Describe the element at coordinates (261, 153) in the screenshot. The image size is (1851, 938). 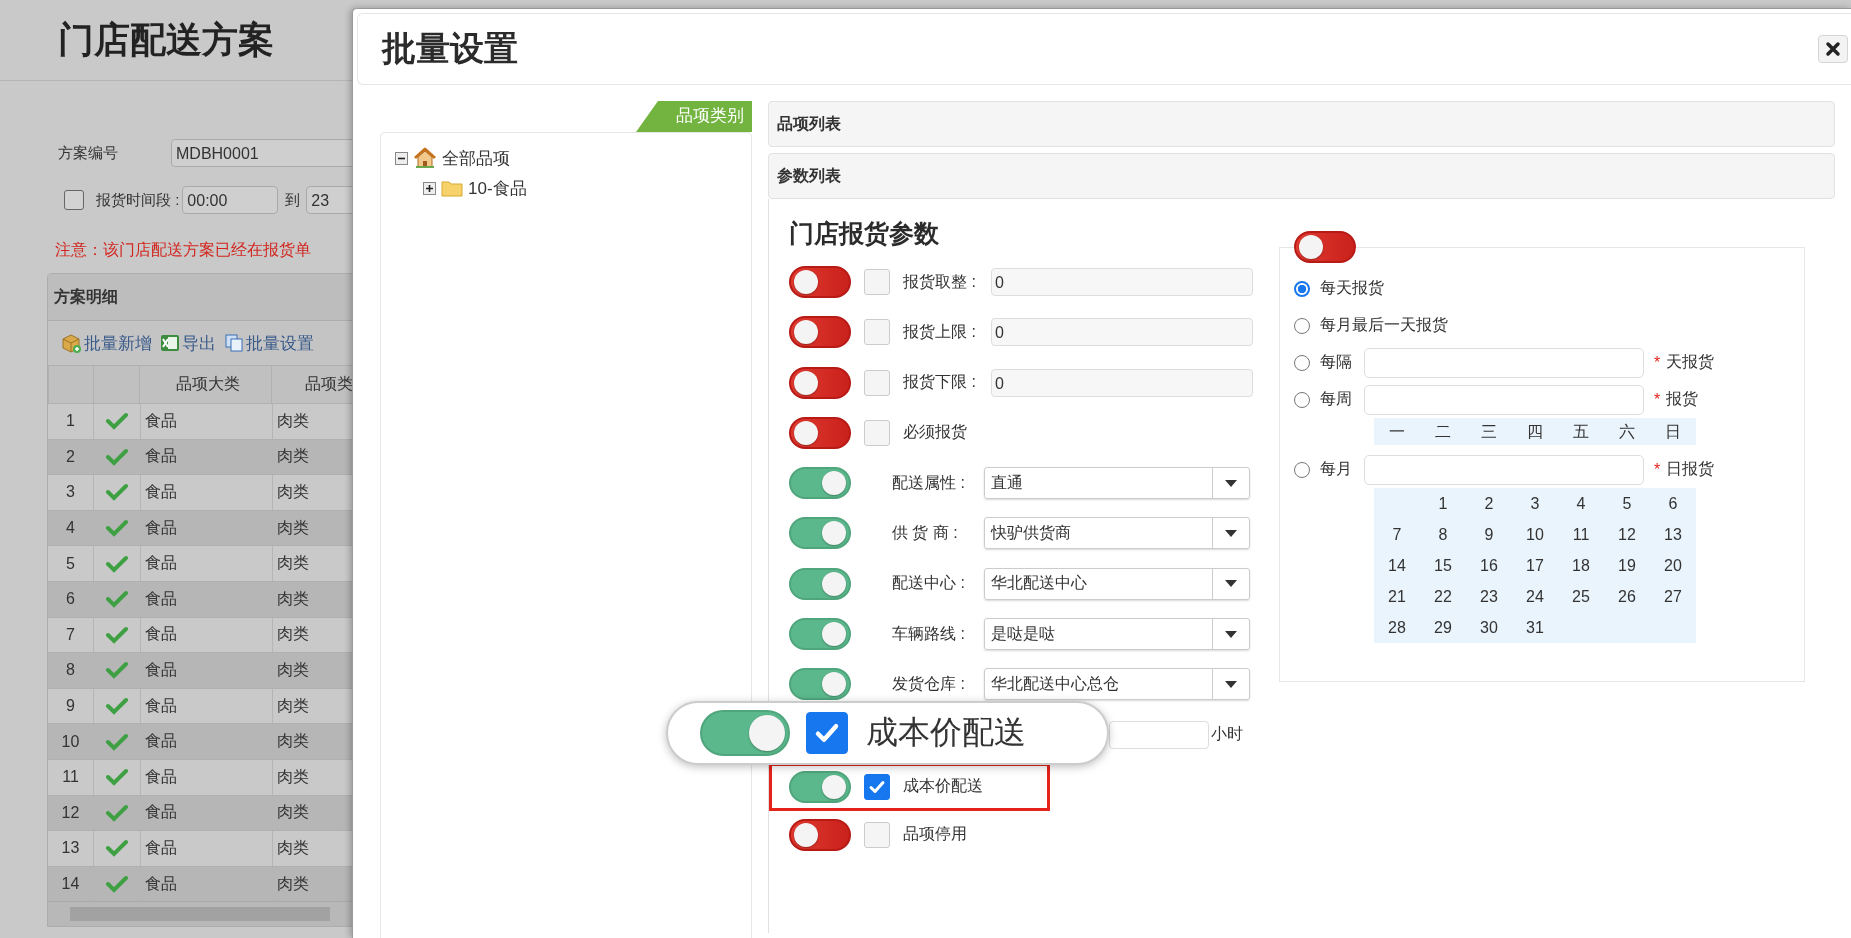
I see `input-field: MDBH0001` at that location.